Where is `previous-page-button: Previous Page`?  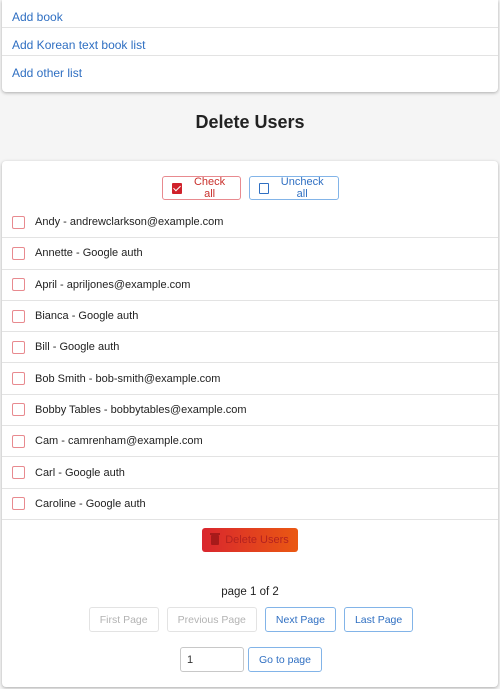
previous-page-button: Previous Page is located at coordinates (211, 619).